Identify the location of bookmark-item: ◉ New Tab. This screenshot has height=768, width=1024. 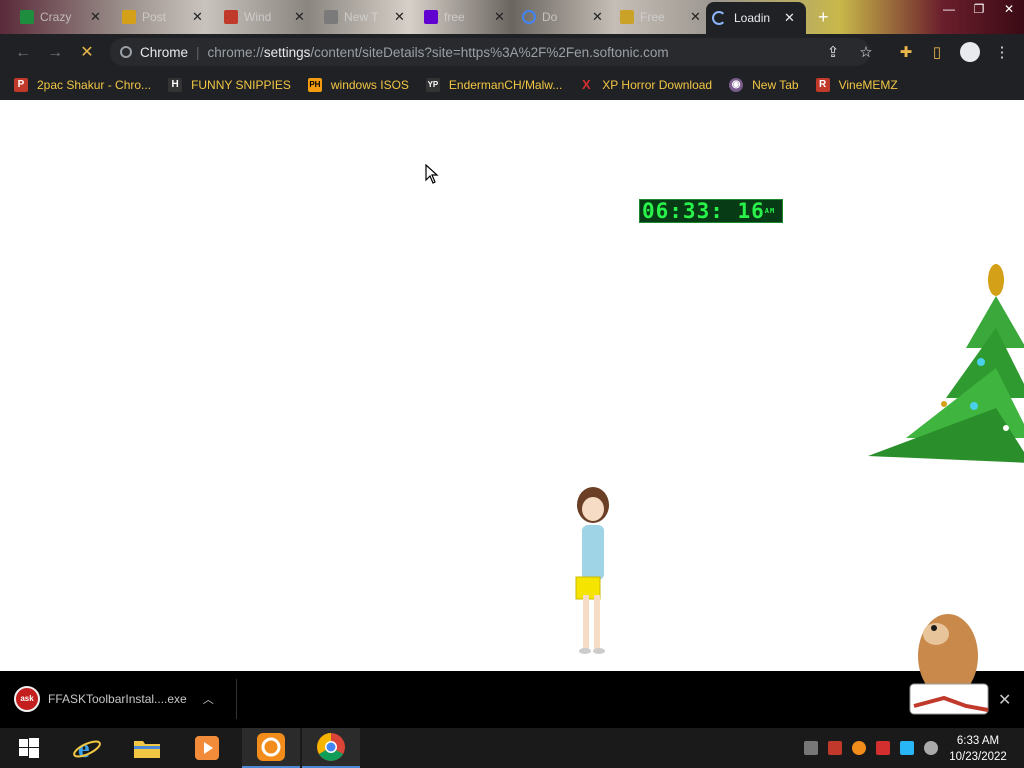
(764, 85).